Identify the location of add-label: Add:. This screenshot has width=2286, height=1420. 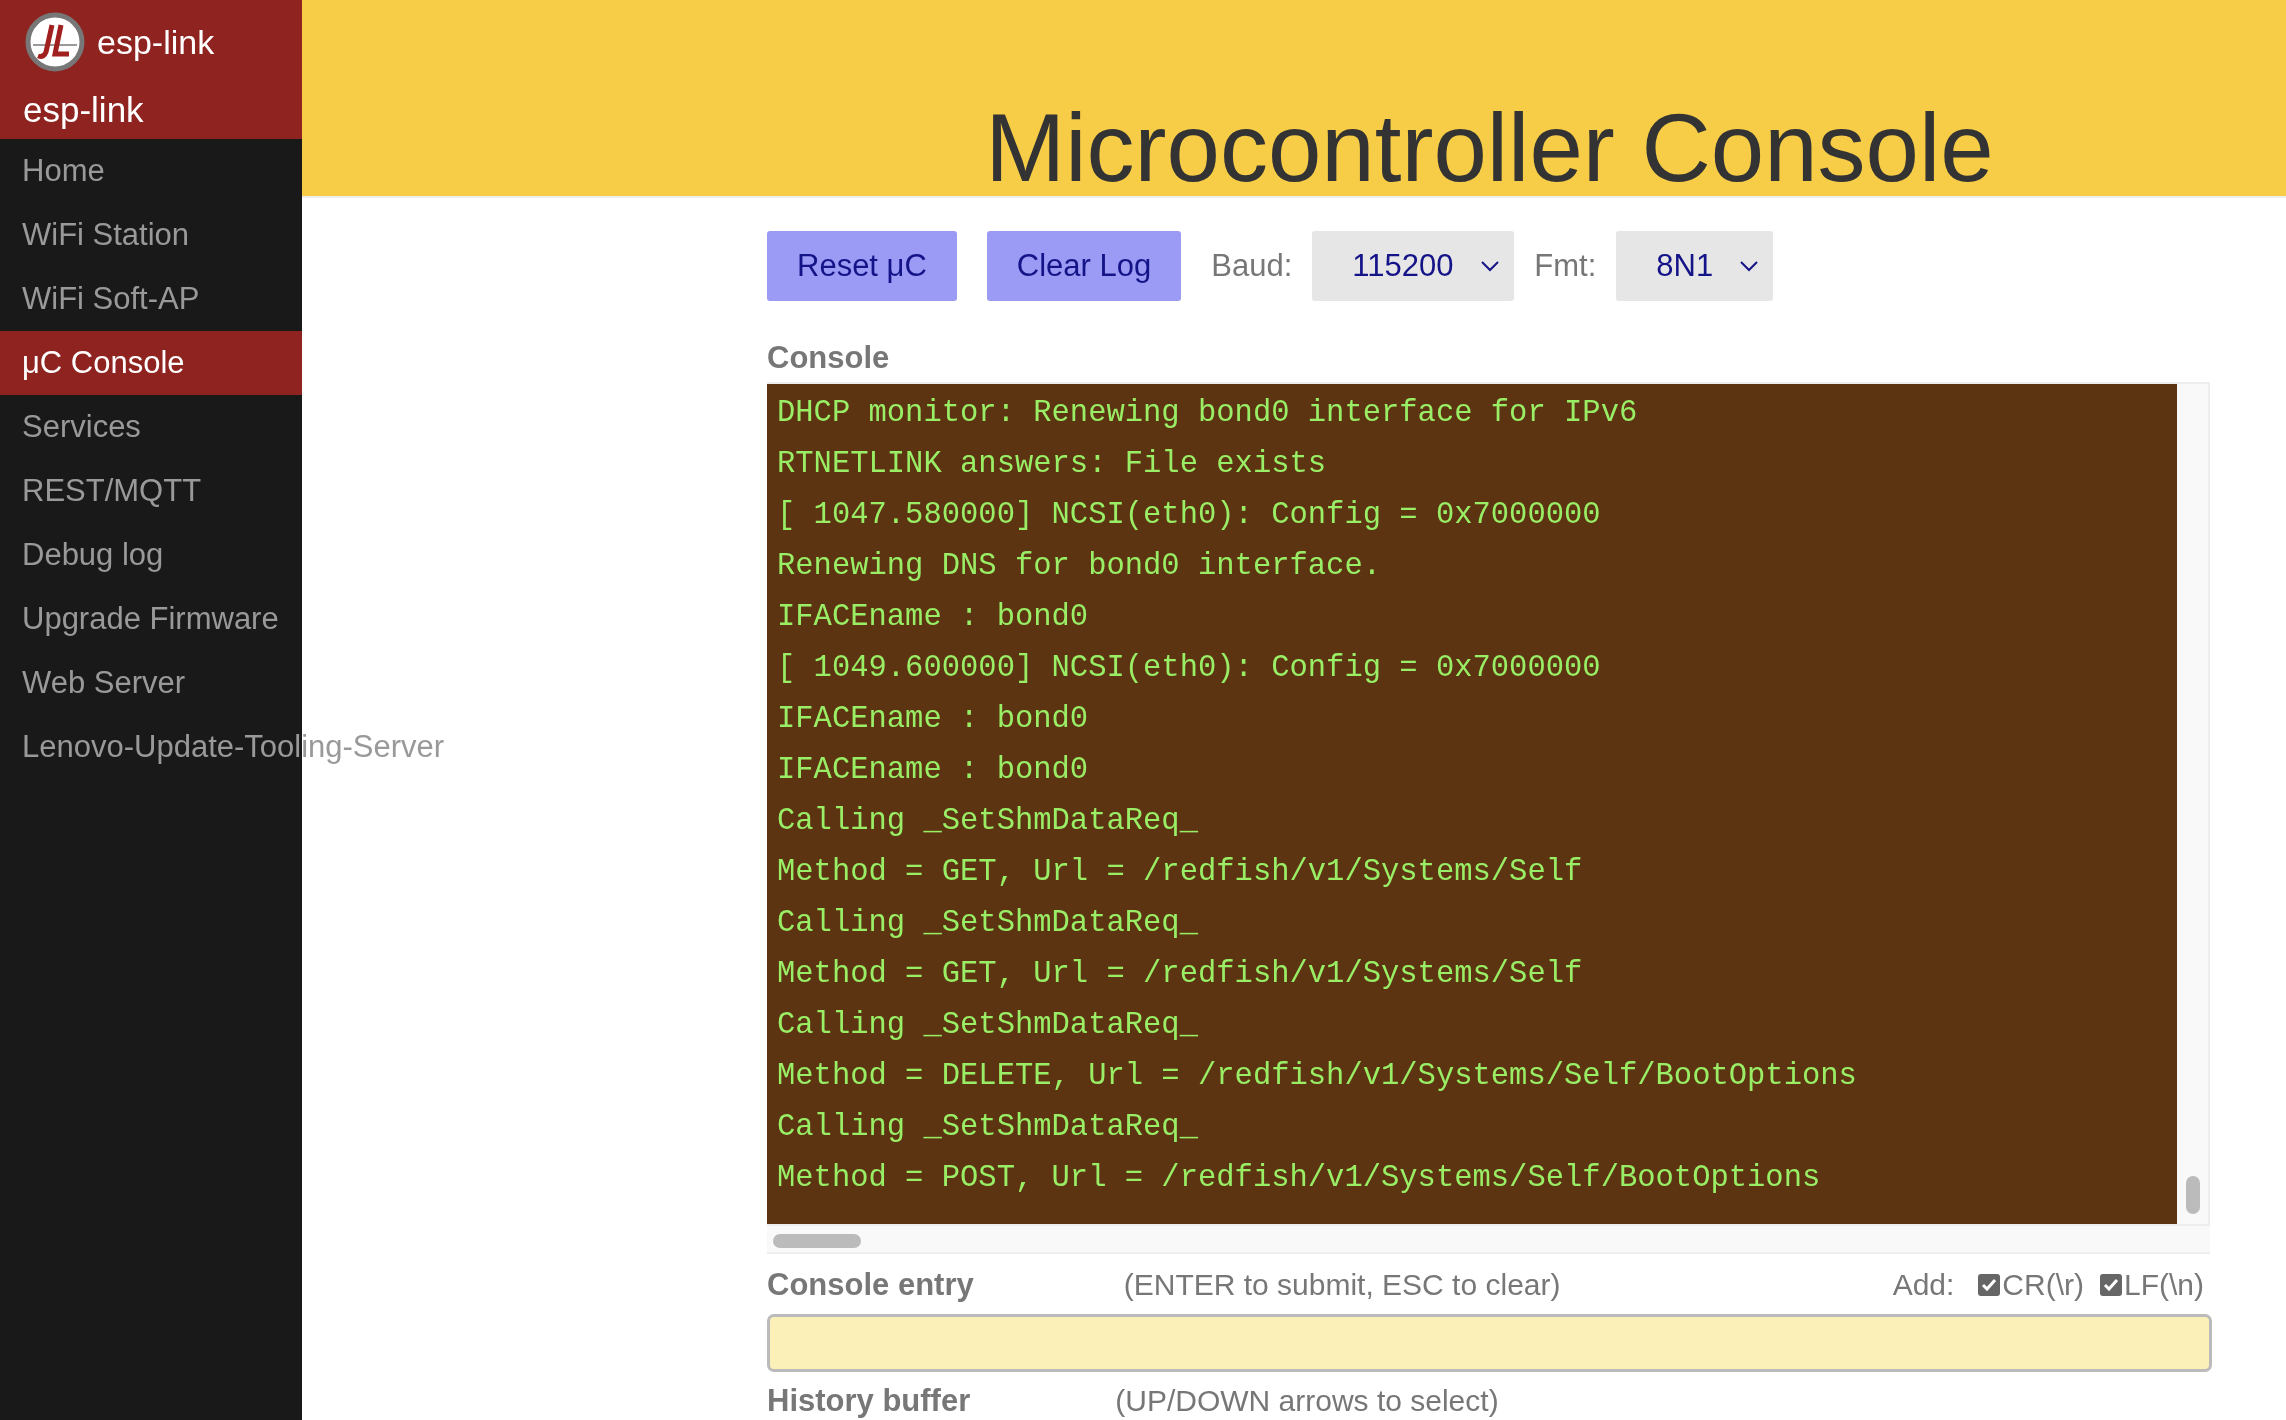
(1923, 1285).